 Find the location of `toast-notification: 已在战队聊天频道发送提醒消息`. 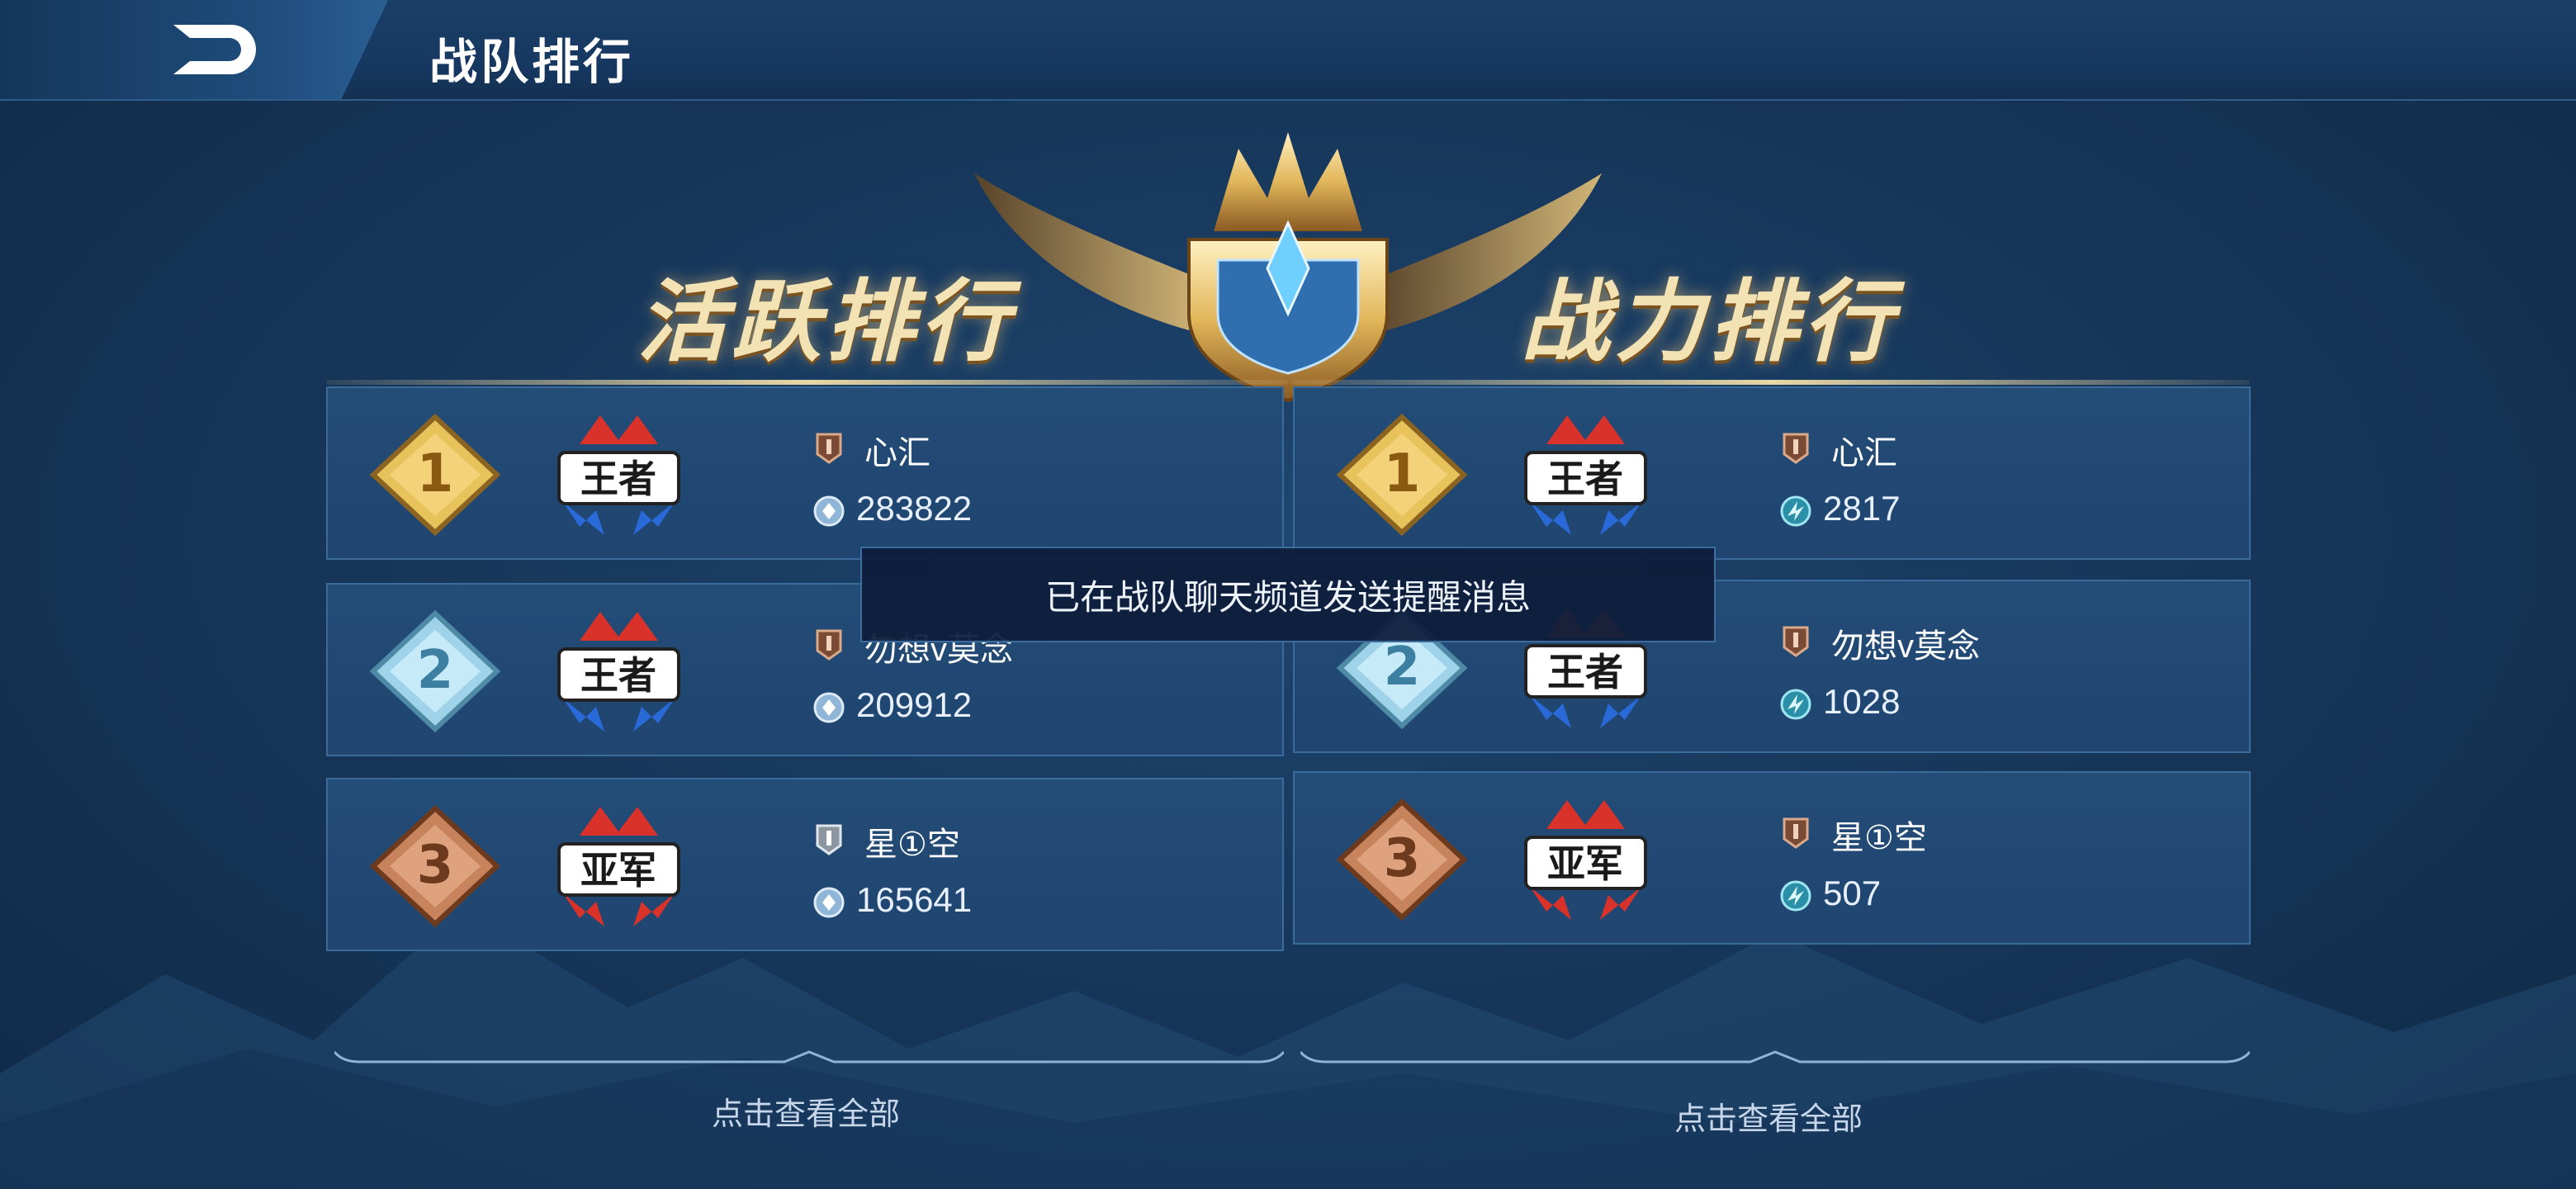

toast-notification: 已在战队聊天频道发送提醒消息 is located at coordinates (1288, 594).